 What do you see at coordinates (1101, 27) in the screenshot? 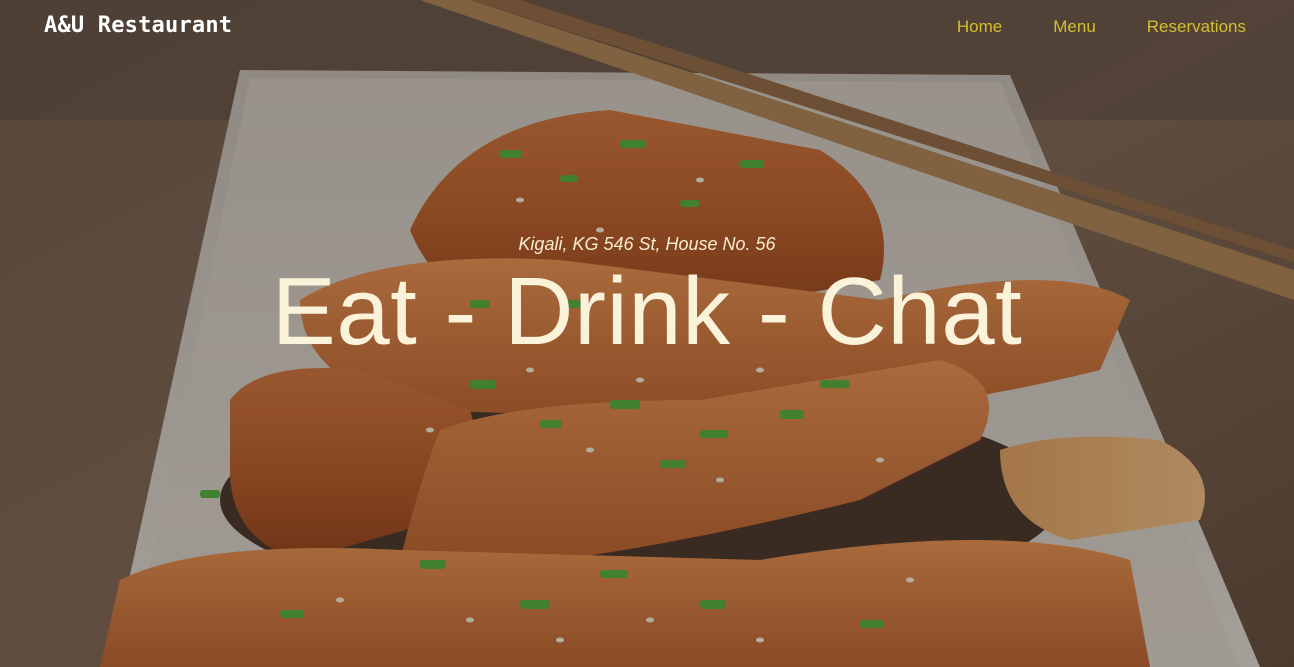
I see `nav-links: Home Menu Reservations` at bounding box center [1101, 27].